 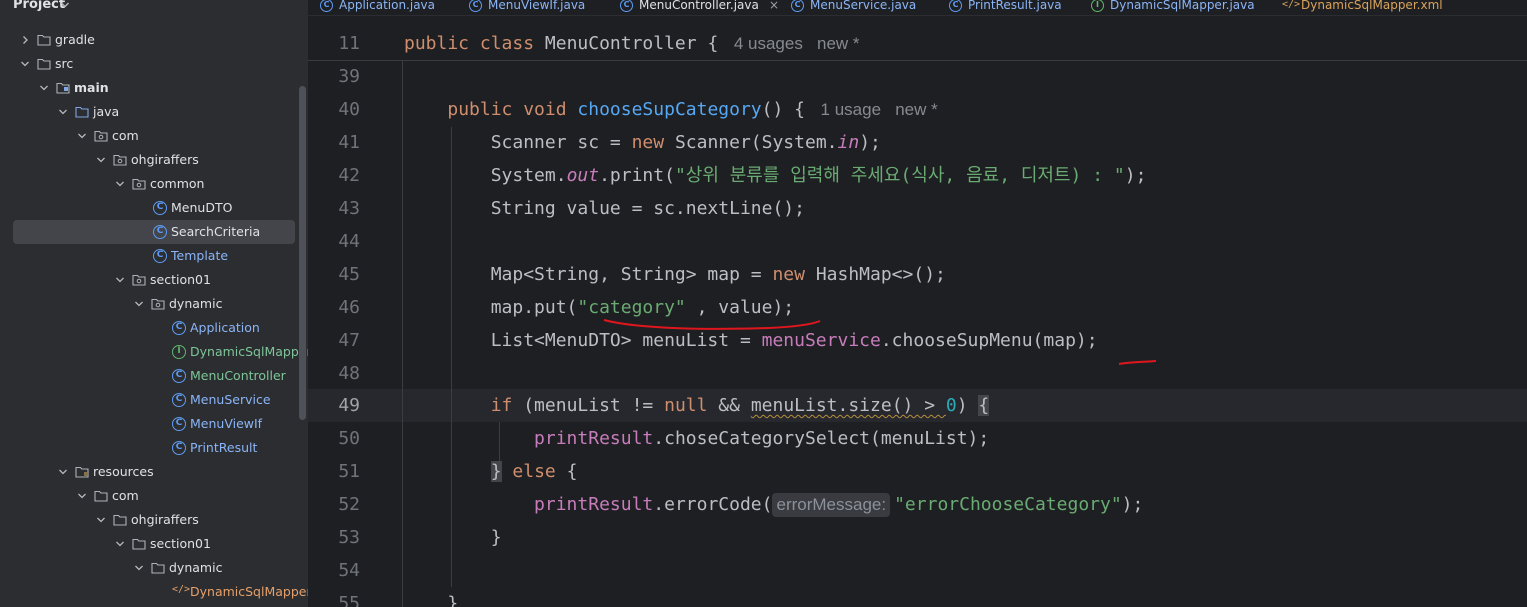 What do you see at coordinates (1008, 504) in the screenshot?
I see `code-token: "errorChooseCategory"` at bounding box center [1008, 504].